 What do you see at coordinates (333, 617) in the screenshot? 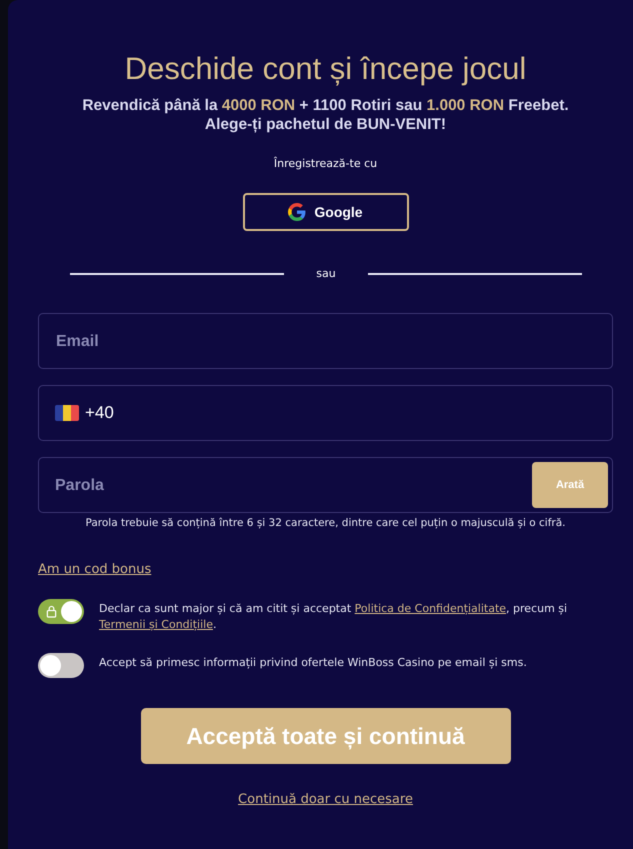
I see `consent-text: Declar ca sunt major și că am citit și acceptat Politica de Confidențialitate, precum și Termenii și Condițiile.` at bounding box center [333, 617].